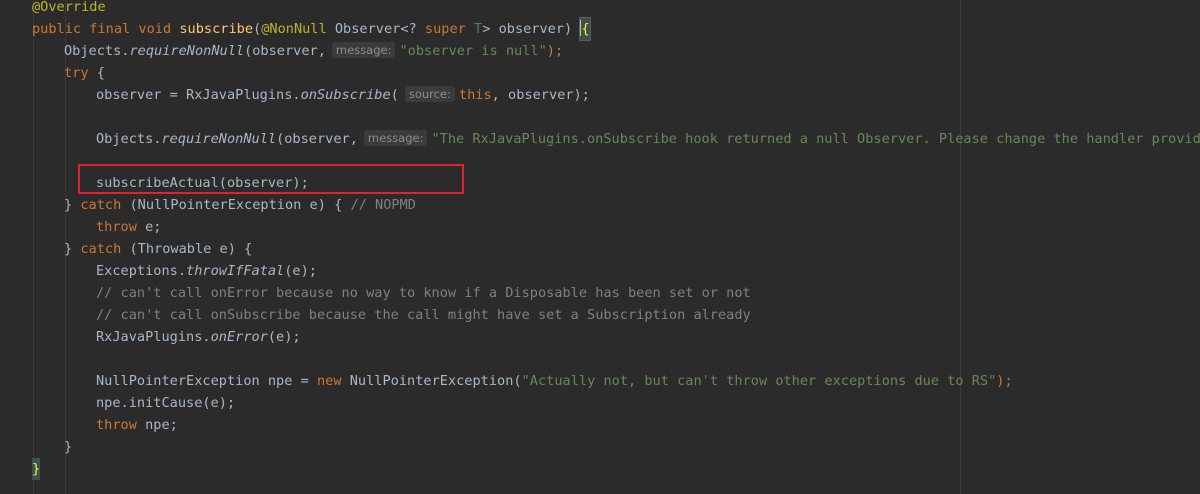  What do you see at coordinates (271, 179) in the screenshot?
I see `highlight-box` at bounding box center [271, 179].